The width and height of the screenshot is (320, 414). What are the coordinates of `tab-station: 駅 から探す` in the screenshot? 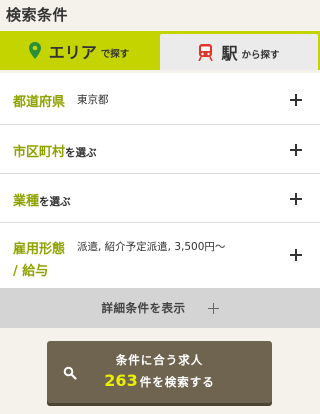 It's located at (239, 52).